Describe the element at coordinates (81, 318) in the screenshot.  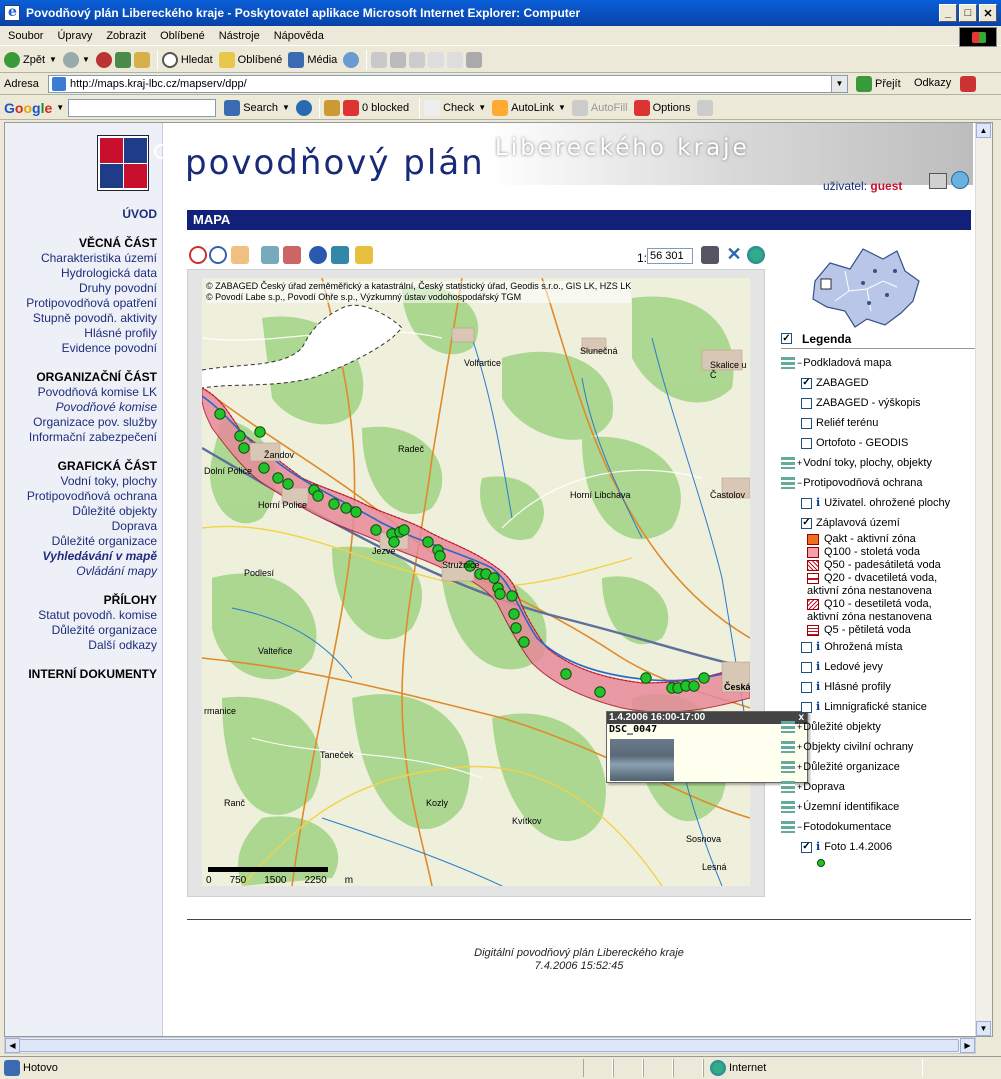
I see `nav-link: Stupně povodň. aktivity` at that location.